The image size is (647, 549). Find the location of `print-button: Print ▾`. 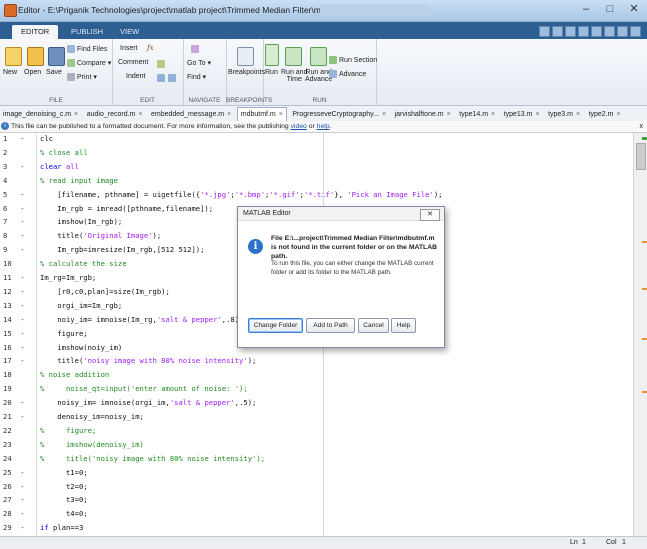

print-button: Print ▾ is located at coordinates (82, 77).